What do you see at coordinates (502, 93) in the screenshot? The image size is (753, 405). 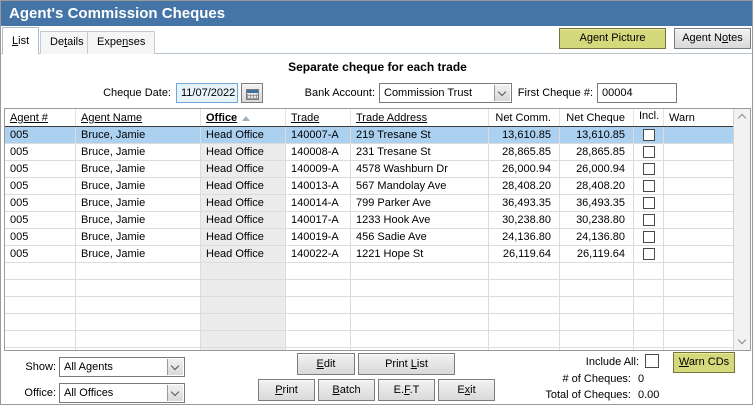 I see `bank-account-dropdown-button` at bounding box center [502, 93].